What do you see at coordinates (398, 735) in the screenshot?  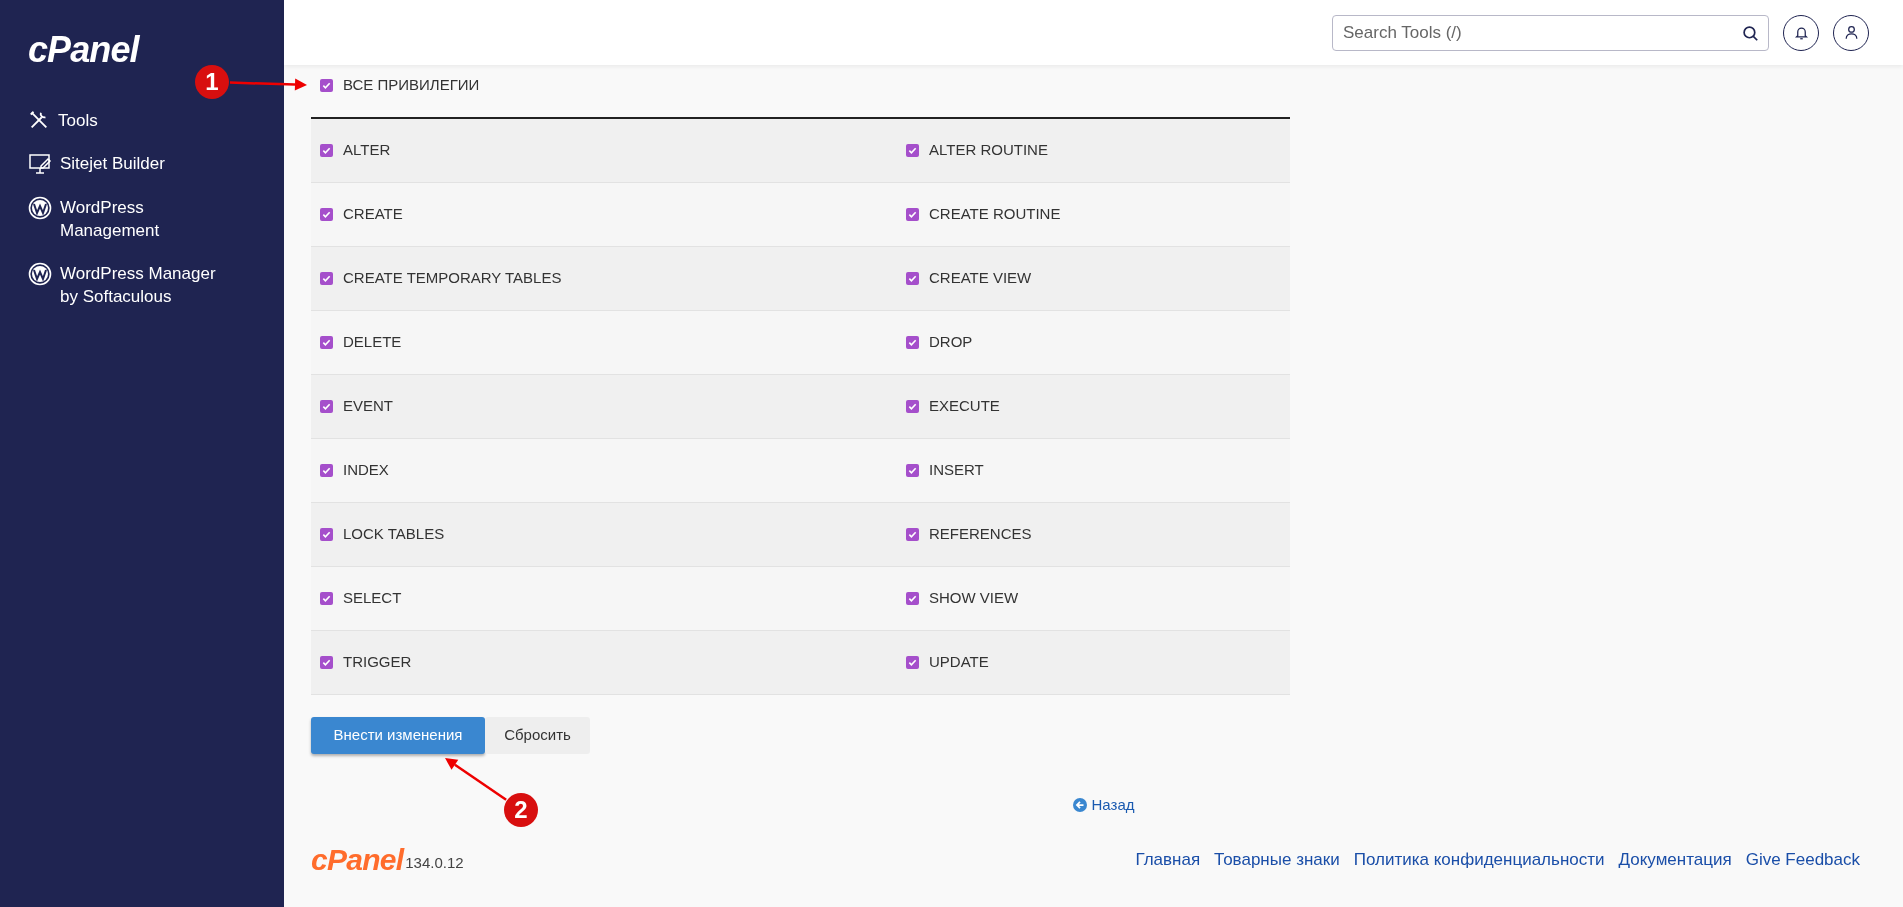 I see `save-button: Внести изменения` at bounding box center [398, 735].